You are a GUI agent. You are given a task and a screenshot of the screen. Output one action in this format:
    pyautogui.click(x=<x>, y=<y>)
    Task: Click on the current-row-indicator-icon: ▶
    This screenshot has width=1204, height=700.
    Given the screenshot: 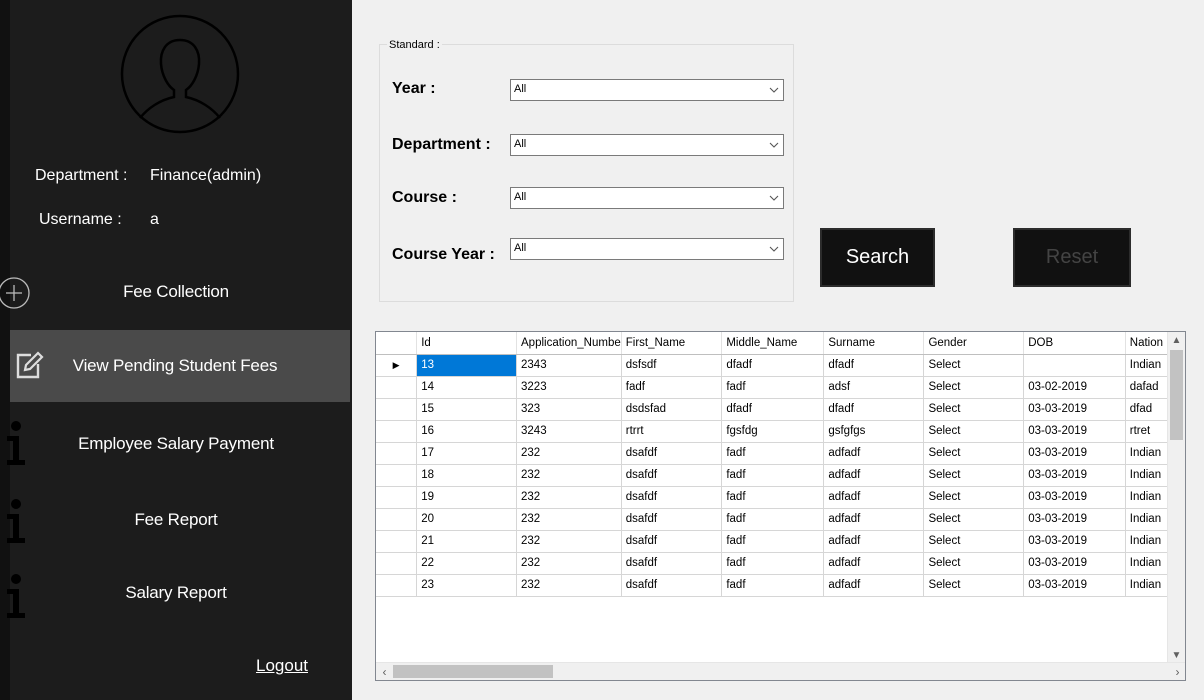 What is the action you would take?
    pyautogui.click(x=397, y=365)
    